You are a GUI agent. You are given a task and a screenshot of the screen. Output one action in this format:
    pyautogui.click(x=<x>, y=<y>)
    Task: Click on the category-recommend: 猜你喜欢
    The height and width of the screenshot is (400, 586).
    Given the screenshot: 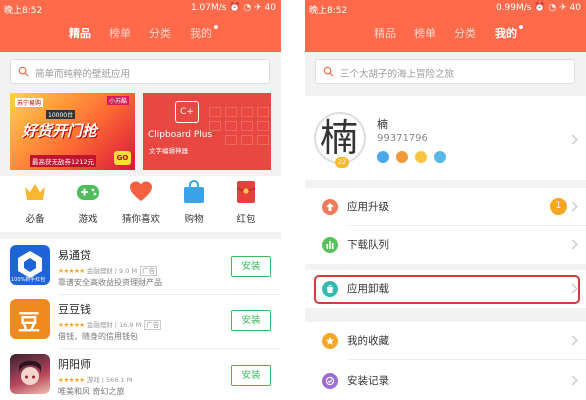 What is the action you would take?
    pyautogui.click(x=141, y=204)
    